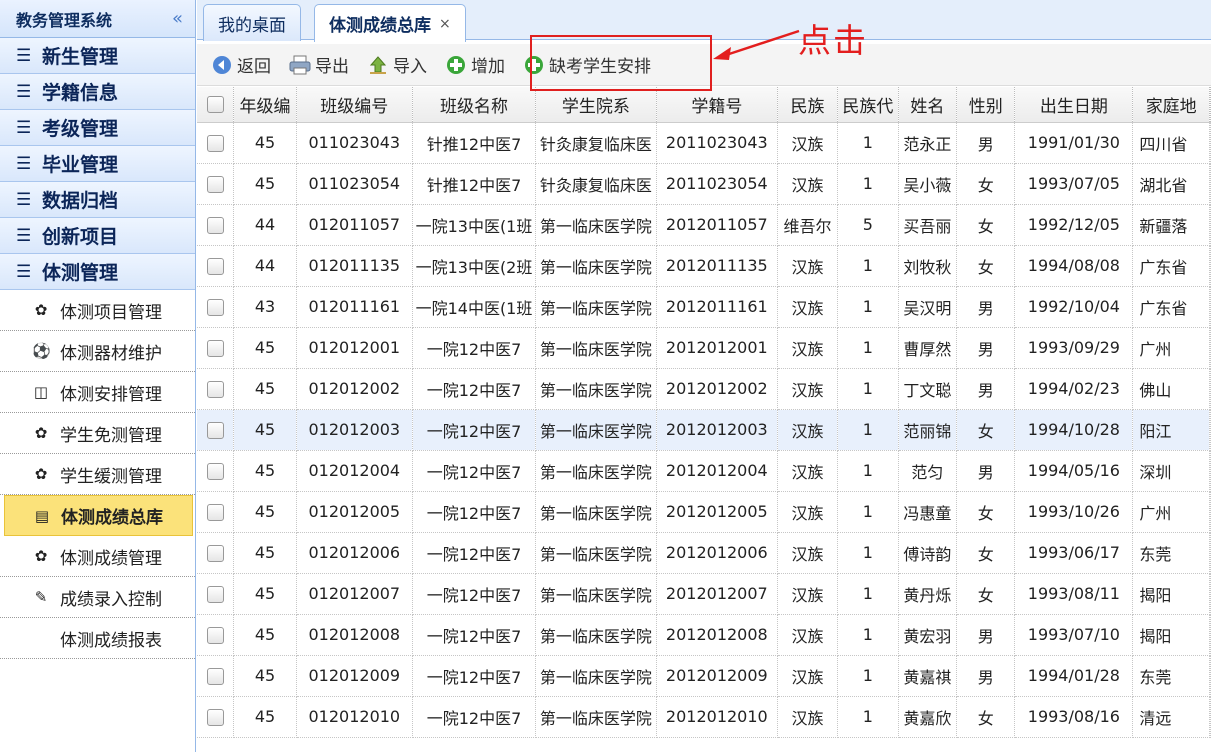 The image size is (1211, 752). Describe the element at coordinates (1074, 105) in the screenshot. I see `column-header: 出生日期` at that location.